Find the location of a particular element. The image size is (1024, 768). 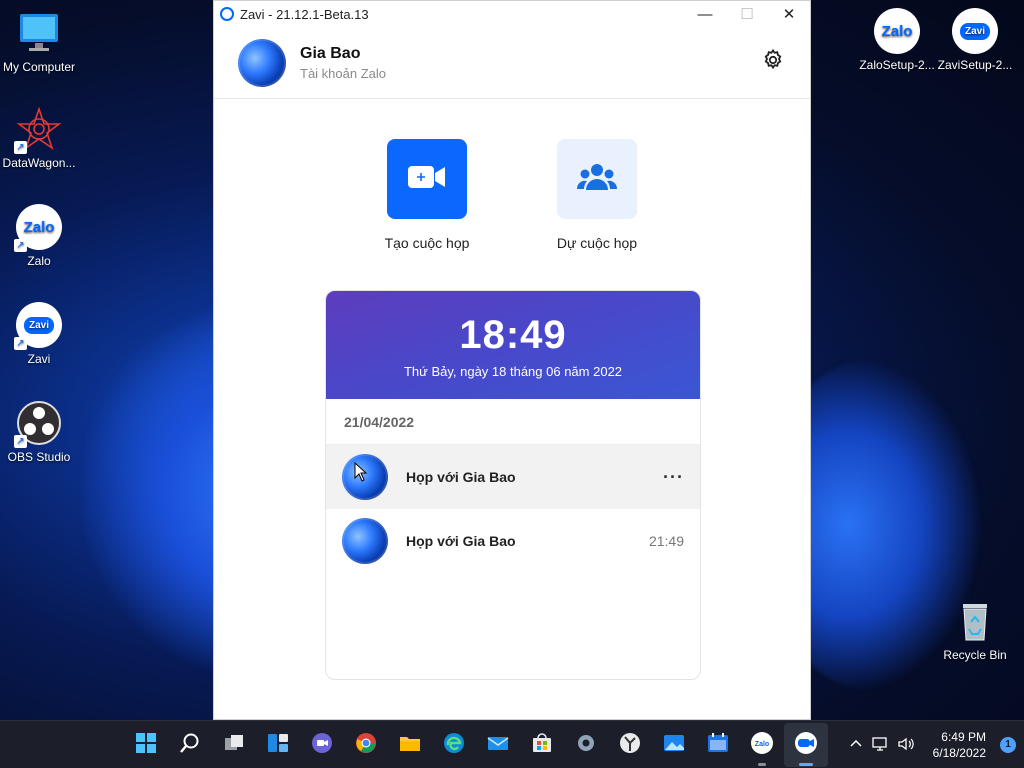

create-meeting-action: Tạo cuộc họp is located at coordinates (427, 195).